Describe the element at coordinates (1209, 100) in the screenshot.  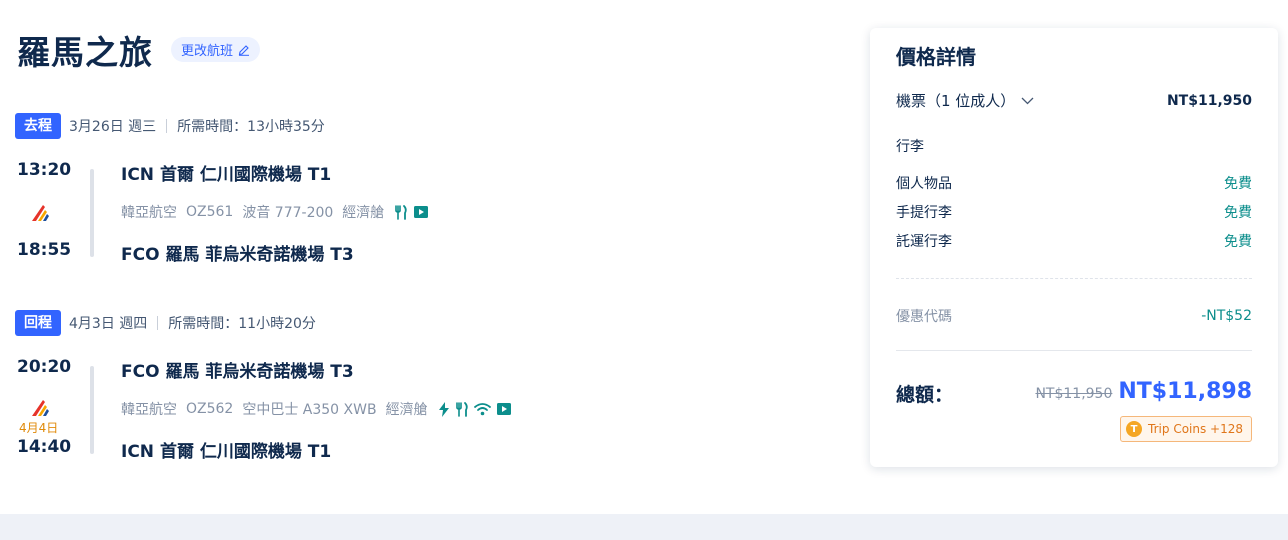
I see `ticket-value: NT$11,950` at that location.